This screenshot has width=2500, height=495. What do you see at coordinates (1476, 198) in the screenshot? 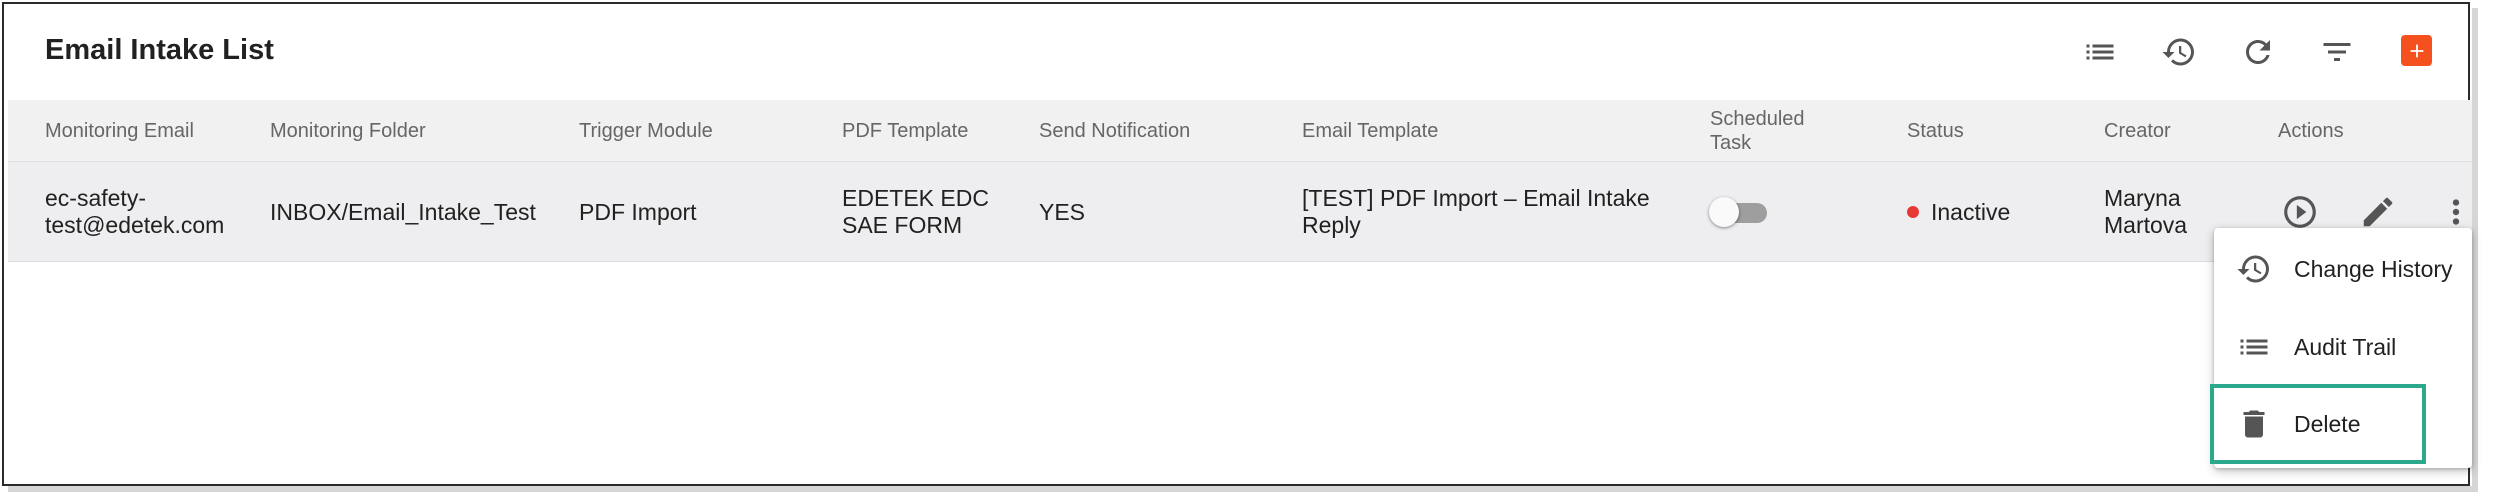
I see `email-template-line1: [TEST] PDF Import – Email Intake` at bounding box center [1476, 198].